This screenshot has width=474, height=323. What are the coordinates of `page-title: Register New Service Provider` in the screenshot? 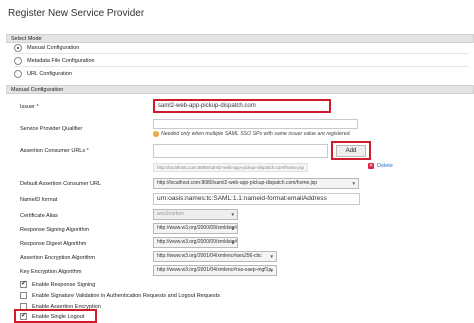 It's located at (76, 13).